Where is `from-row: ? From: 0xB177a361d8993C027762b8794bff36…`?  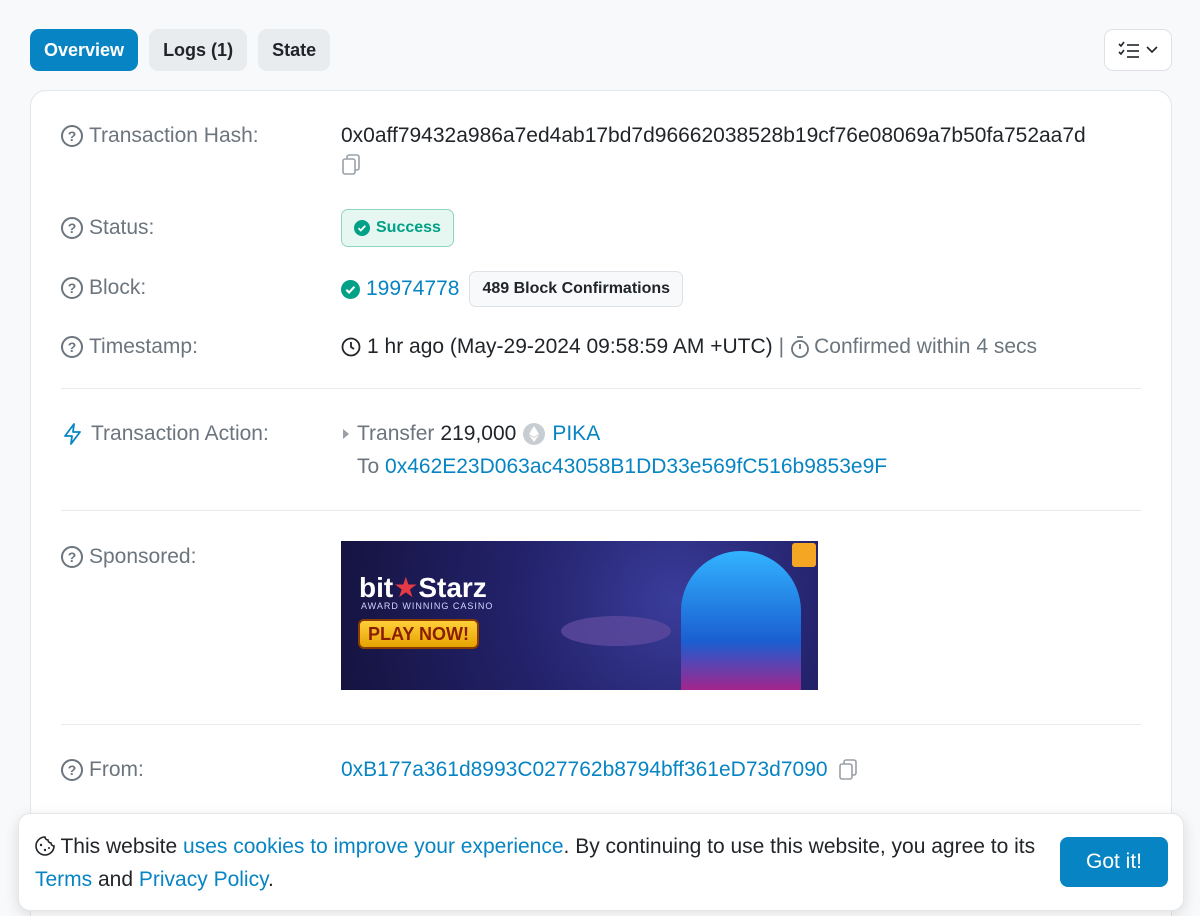
from-row: ? From: 0xB177a361d8993C027762b8794bff36… is located at coordinates (601, 773).